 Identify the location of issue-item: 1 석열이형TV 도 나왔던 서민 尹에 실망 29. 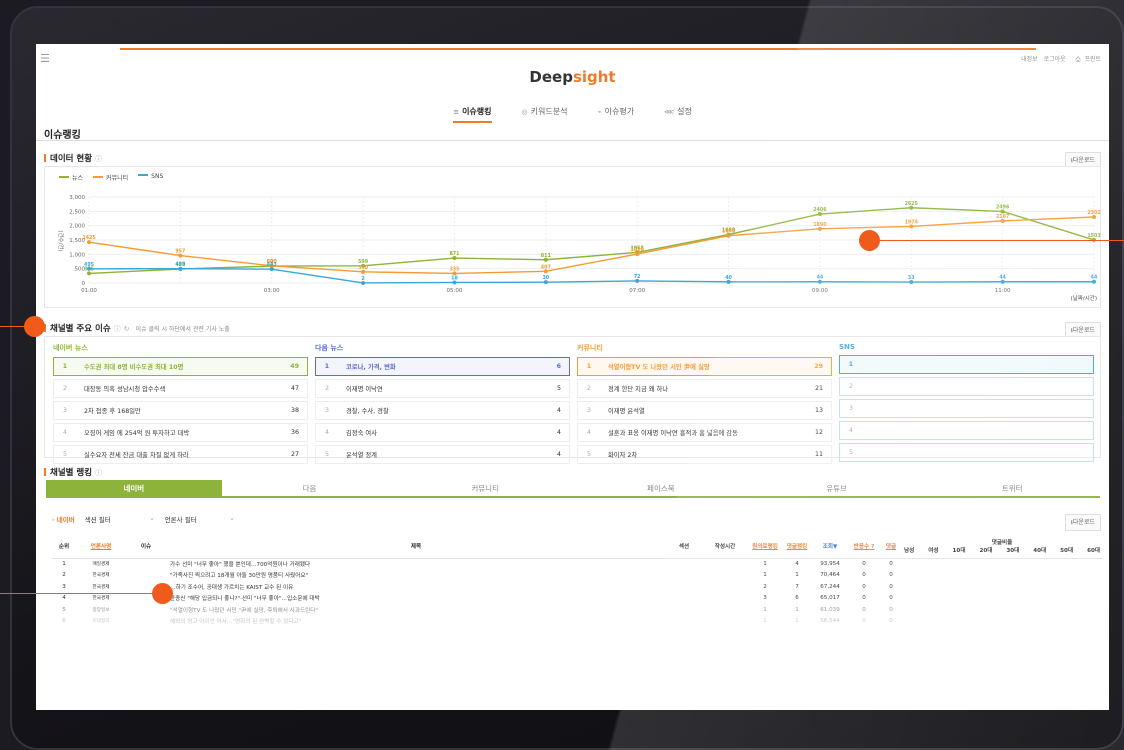
(704, 366).